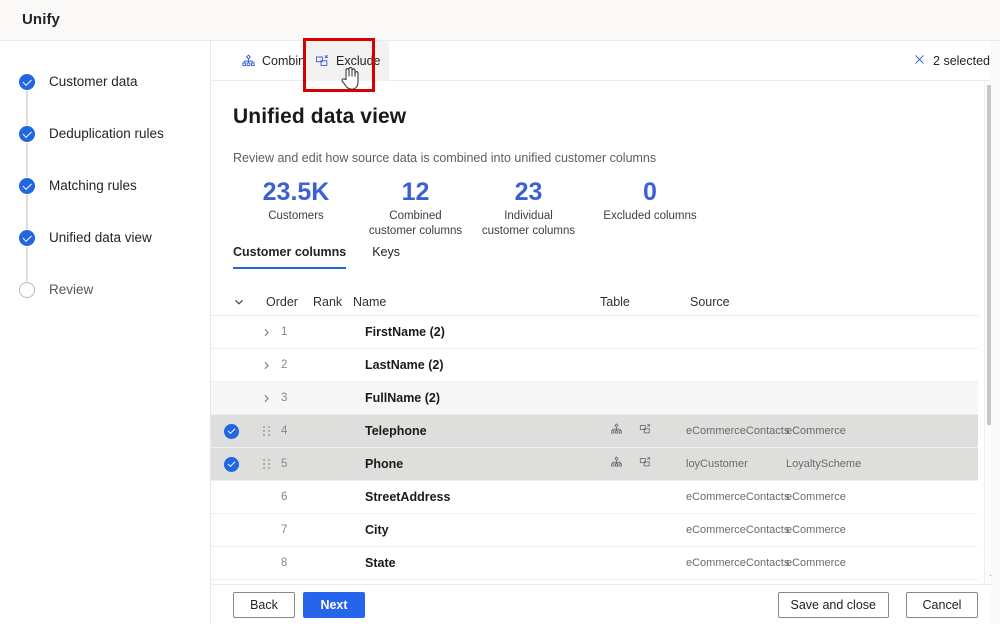 The image size is (1000, 624). What do you see at coordinates (951, 61) in the screenshot?
I see `clear-selection-button: 2 selected` at bounding box center [951, 61].